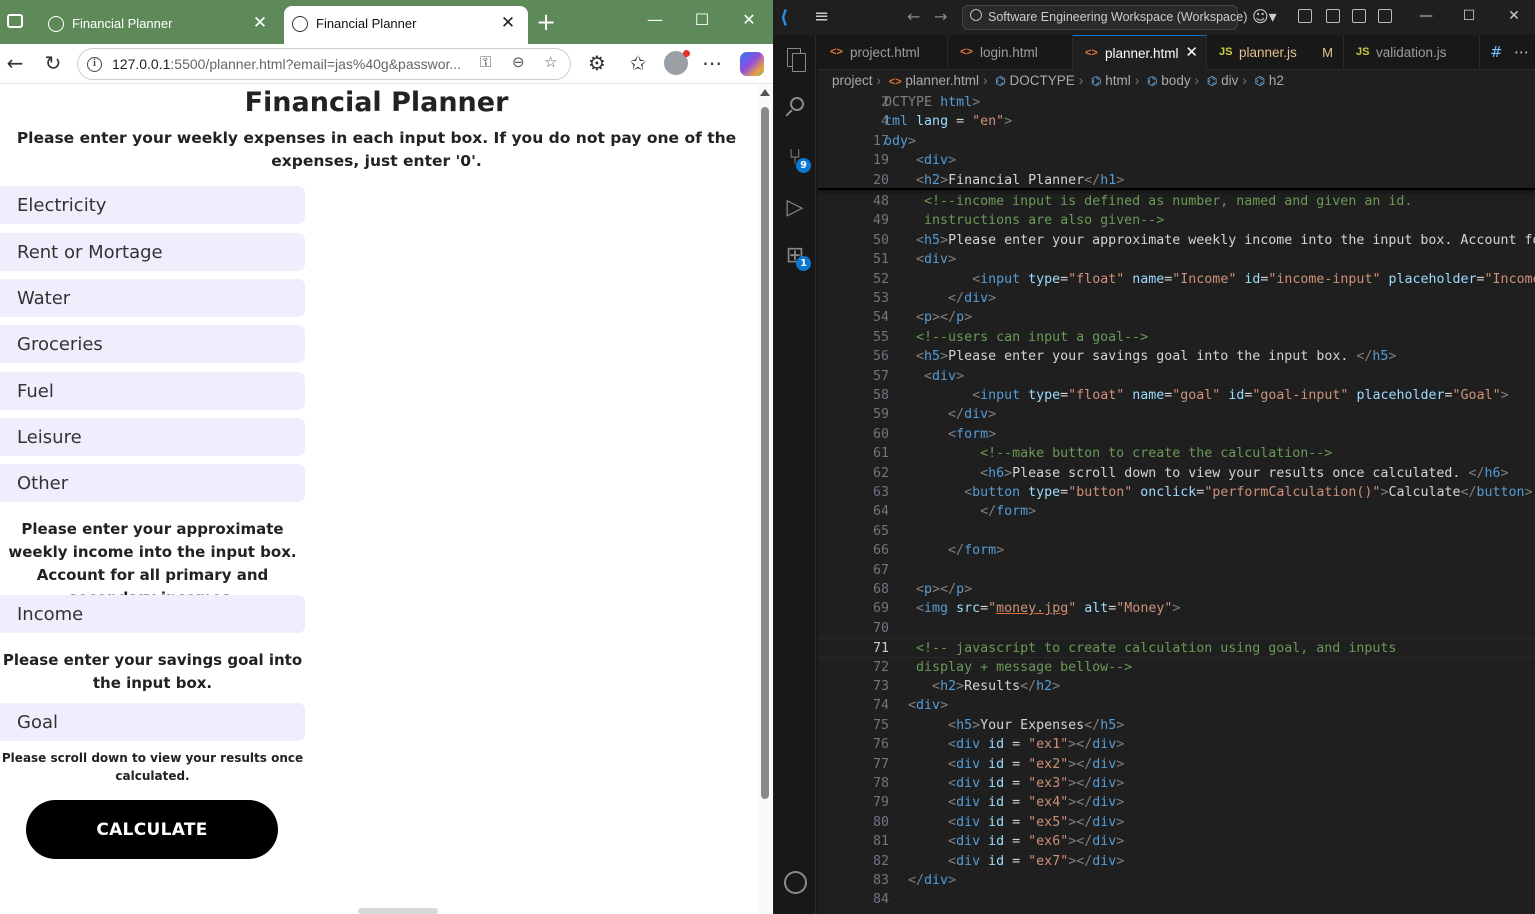 This screenshot has height=914, width=1535. What do you see at coordinates (1469, 16) in the screenshot?
I see `vscode-maximize-icon: ☐` at bounding box center [1469, 16].